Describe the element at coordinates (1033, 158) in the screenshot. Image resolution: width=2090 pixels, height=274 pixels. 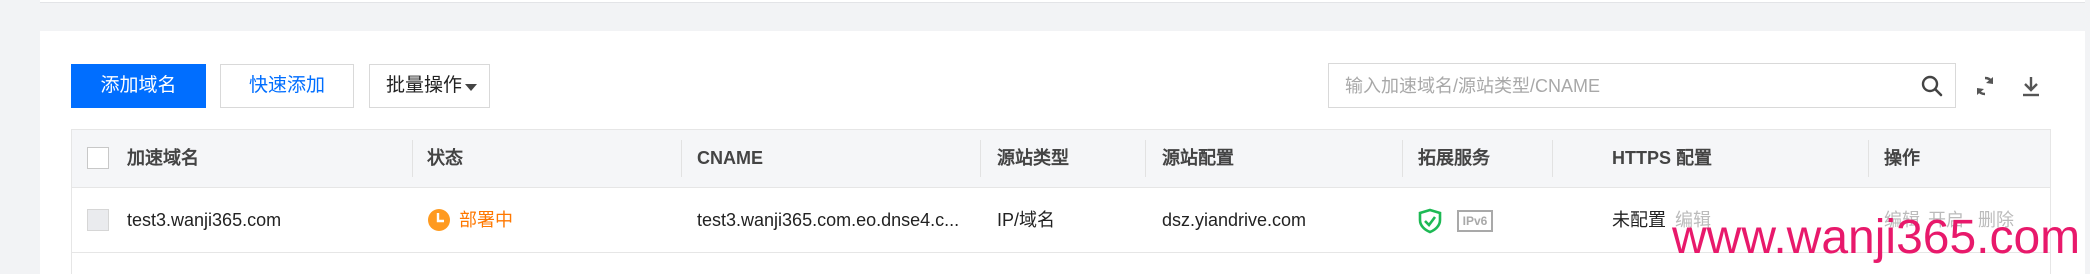
I see `column-header-origin-type: 源站类型` at that location.